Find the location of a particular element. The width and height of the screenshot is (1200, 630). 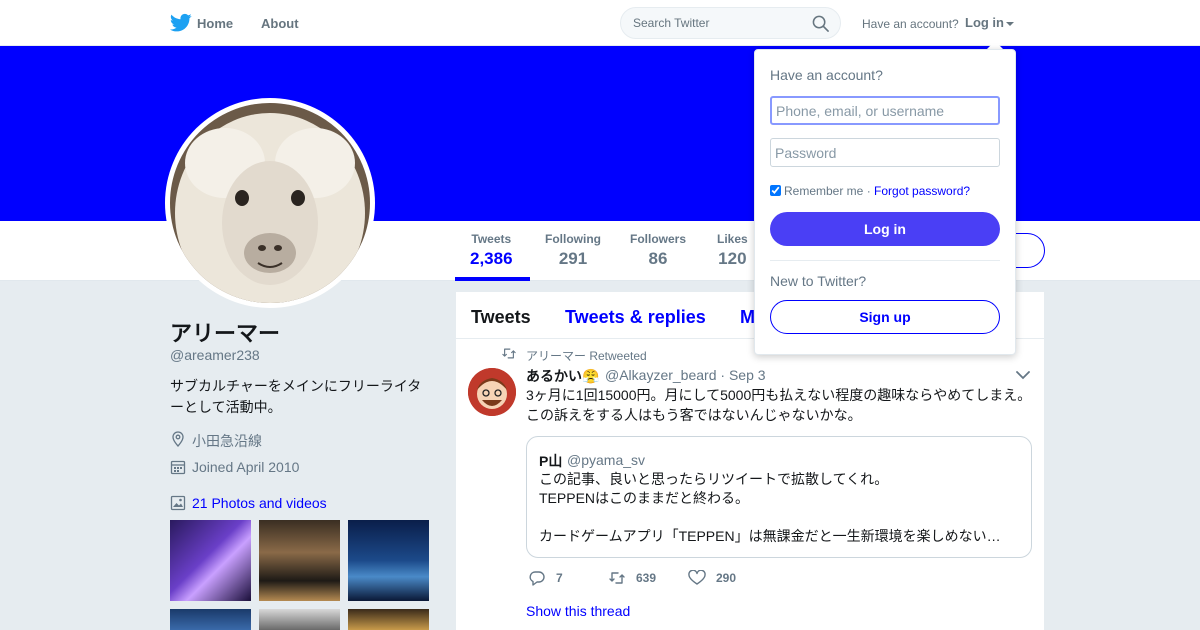

login-dropdown-toggle: Log in is located at coordinates (989, 22).